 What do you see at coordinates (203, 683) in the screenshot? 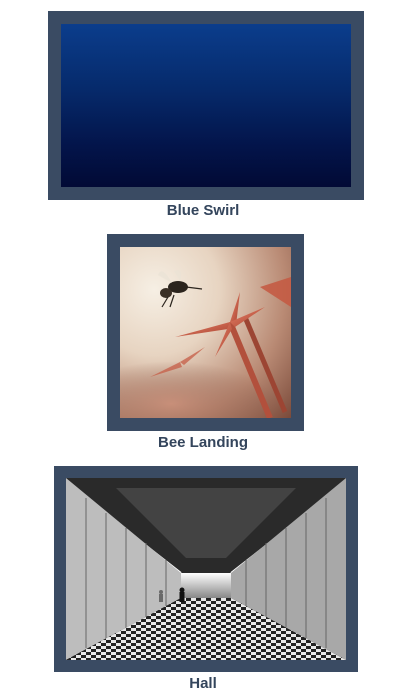
I see `hall-caption: Hall` at bounding box center [203, 683].